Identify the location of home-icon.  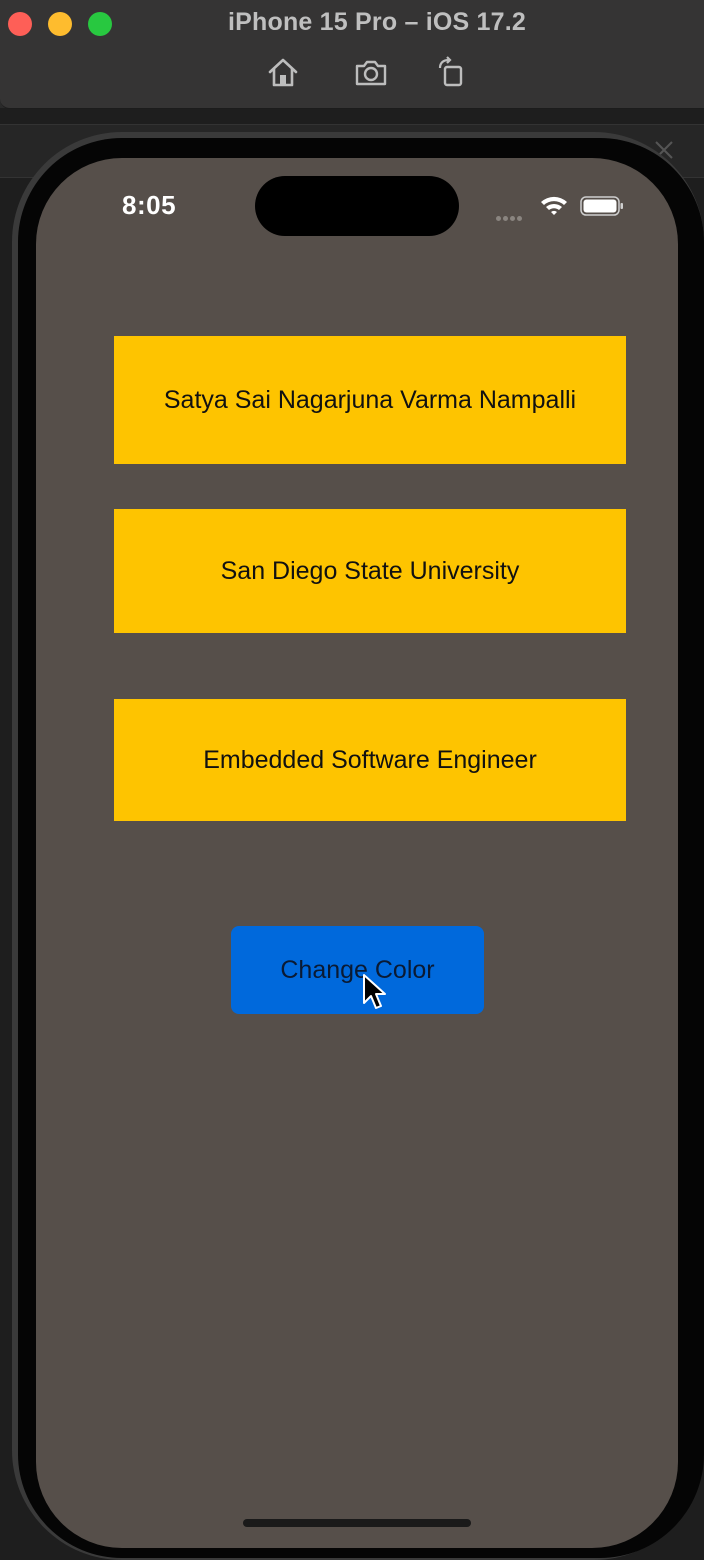
(283, 73).